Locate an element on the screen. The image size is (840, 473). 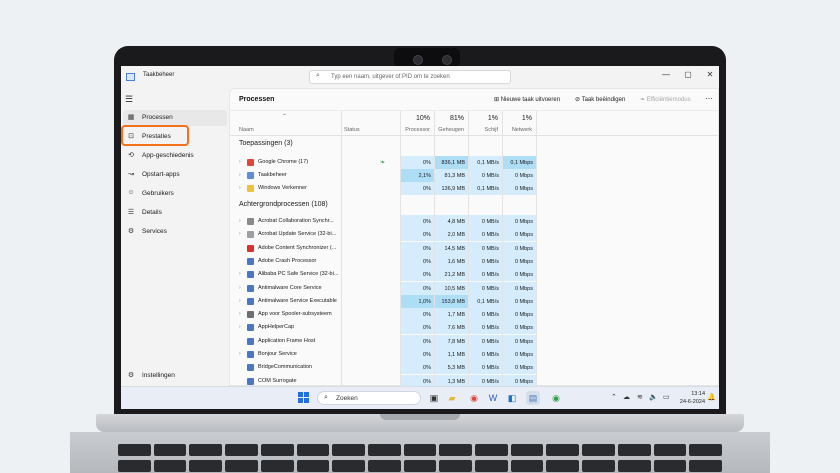
taskbar-search: ⌕ Zoeken is located at coordinates (369, 398).